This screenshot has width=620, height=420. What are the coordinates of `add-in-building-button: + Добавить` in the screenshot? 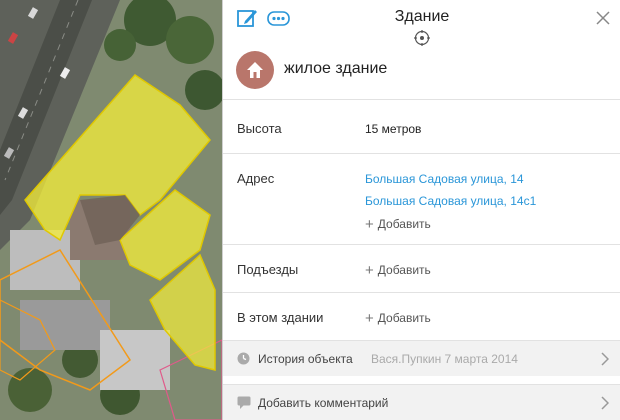 It's located at (398, 318).